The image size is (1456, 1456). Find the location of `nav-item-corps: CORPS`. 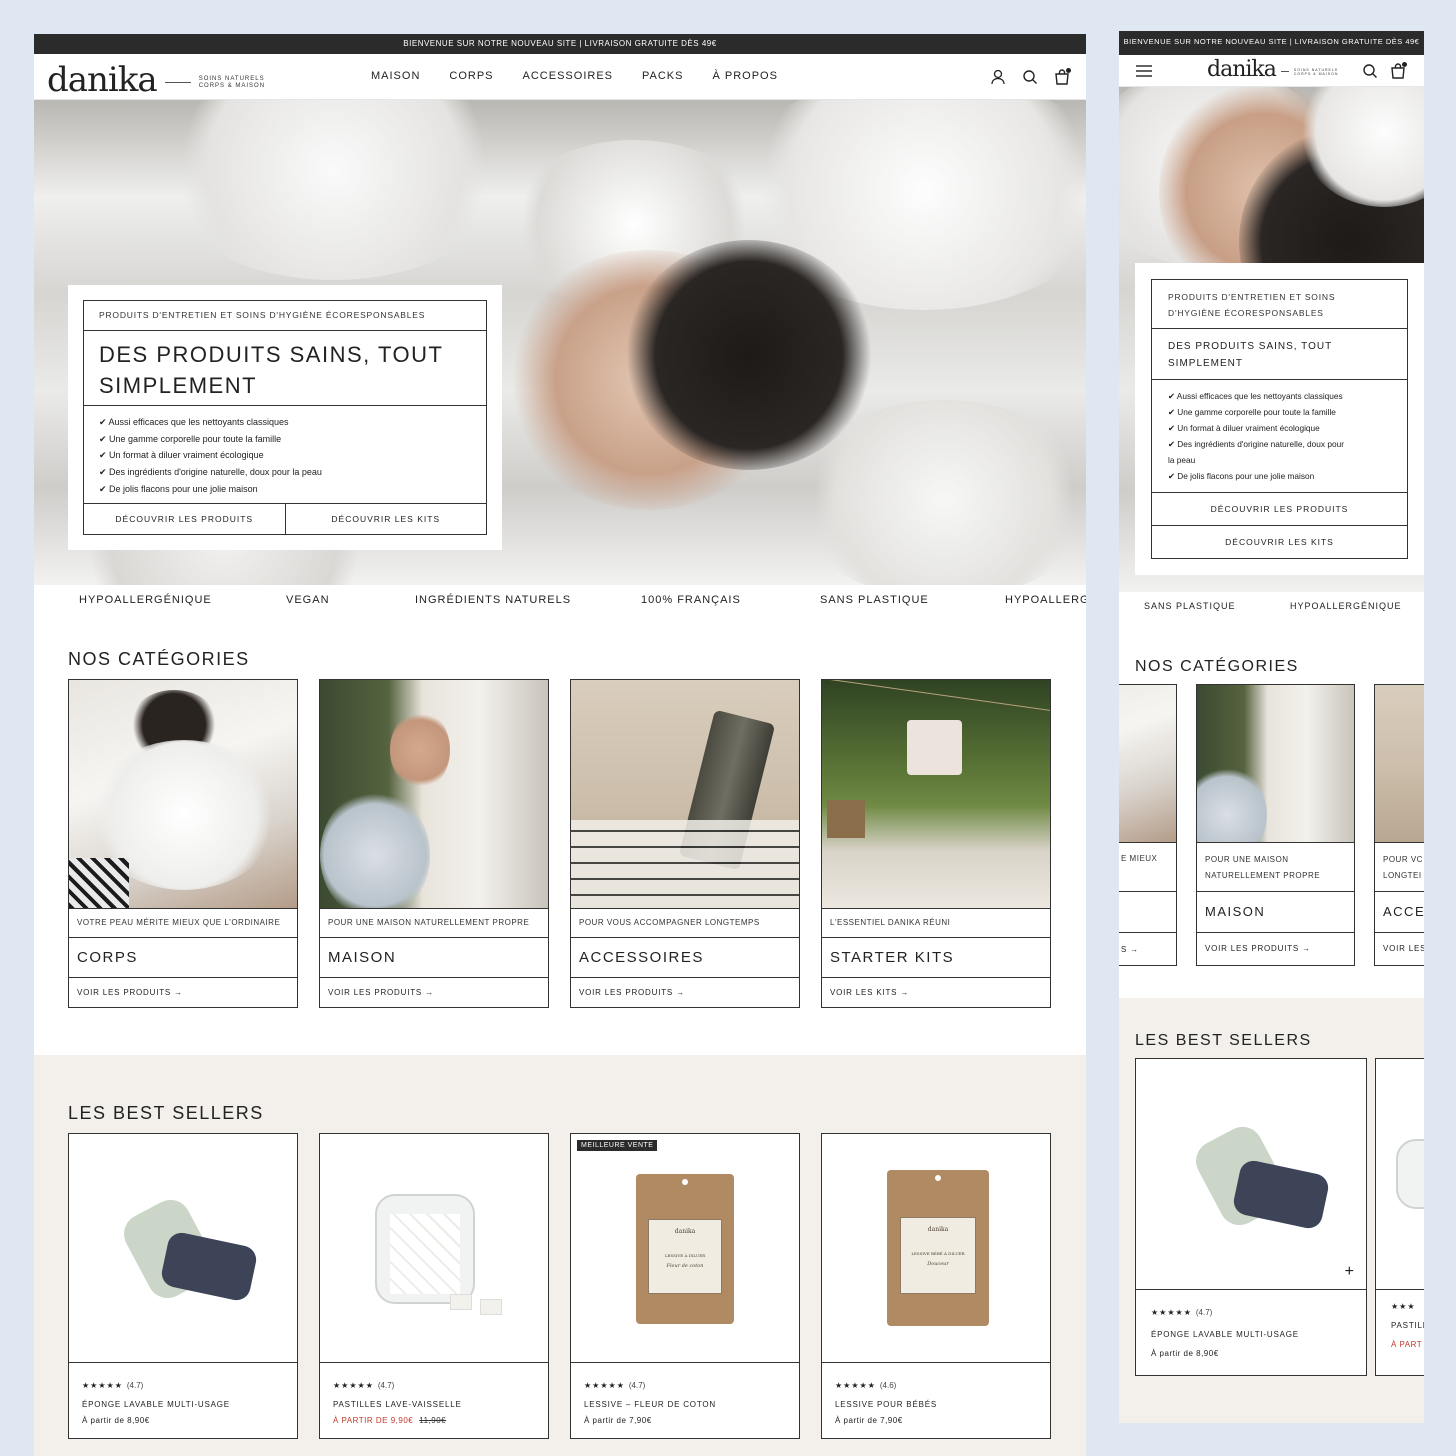

nav-item-corps: CORPS is located at coordinates (471, 76).